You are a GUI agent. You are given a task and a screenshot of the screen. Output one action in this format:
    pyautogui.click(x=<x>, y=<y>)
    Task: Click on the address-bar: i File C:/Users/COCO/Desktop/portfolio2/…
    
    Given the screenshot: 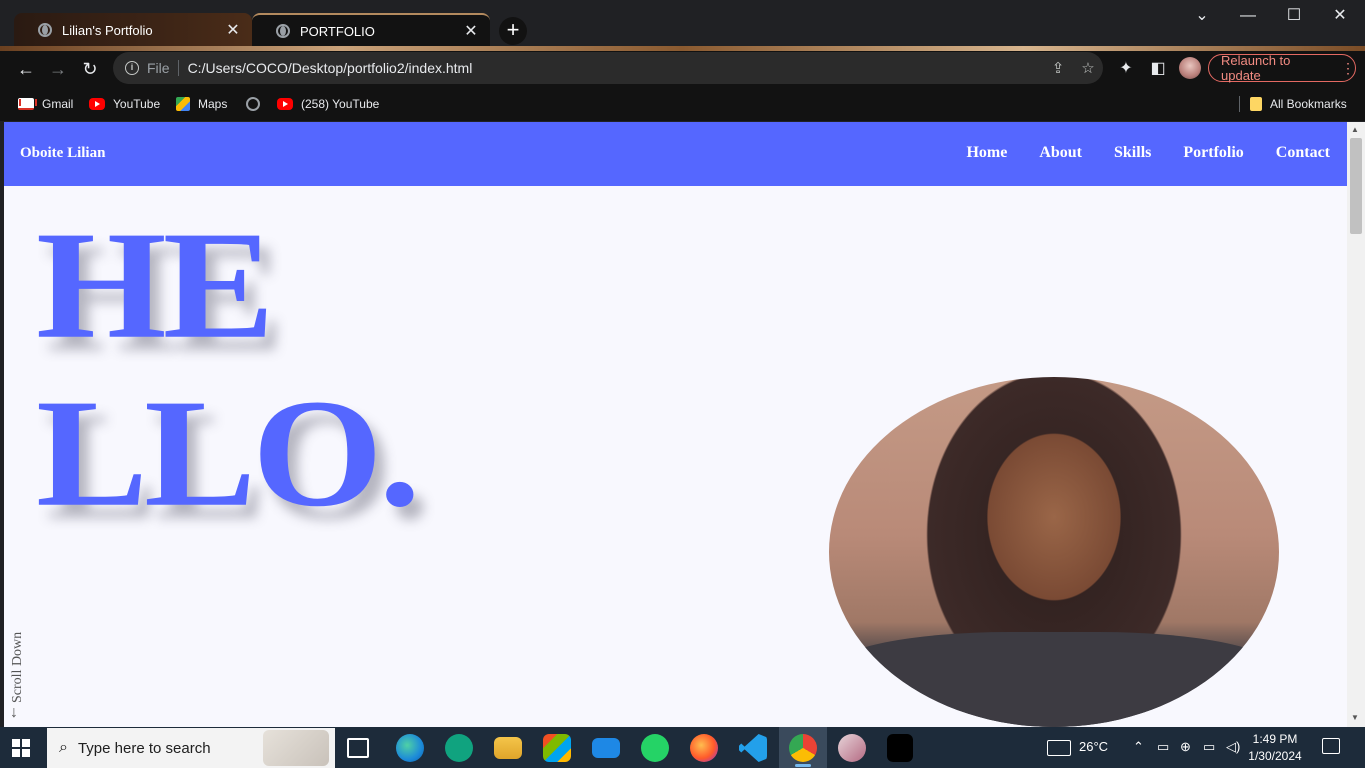 What is the action you would take?
    pyautogui.click(x=608, y=68)
    